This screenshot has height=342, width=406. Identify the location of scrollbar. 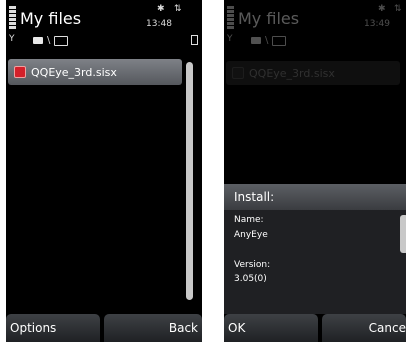
(189, 182).